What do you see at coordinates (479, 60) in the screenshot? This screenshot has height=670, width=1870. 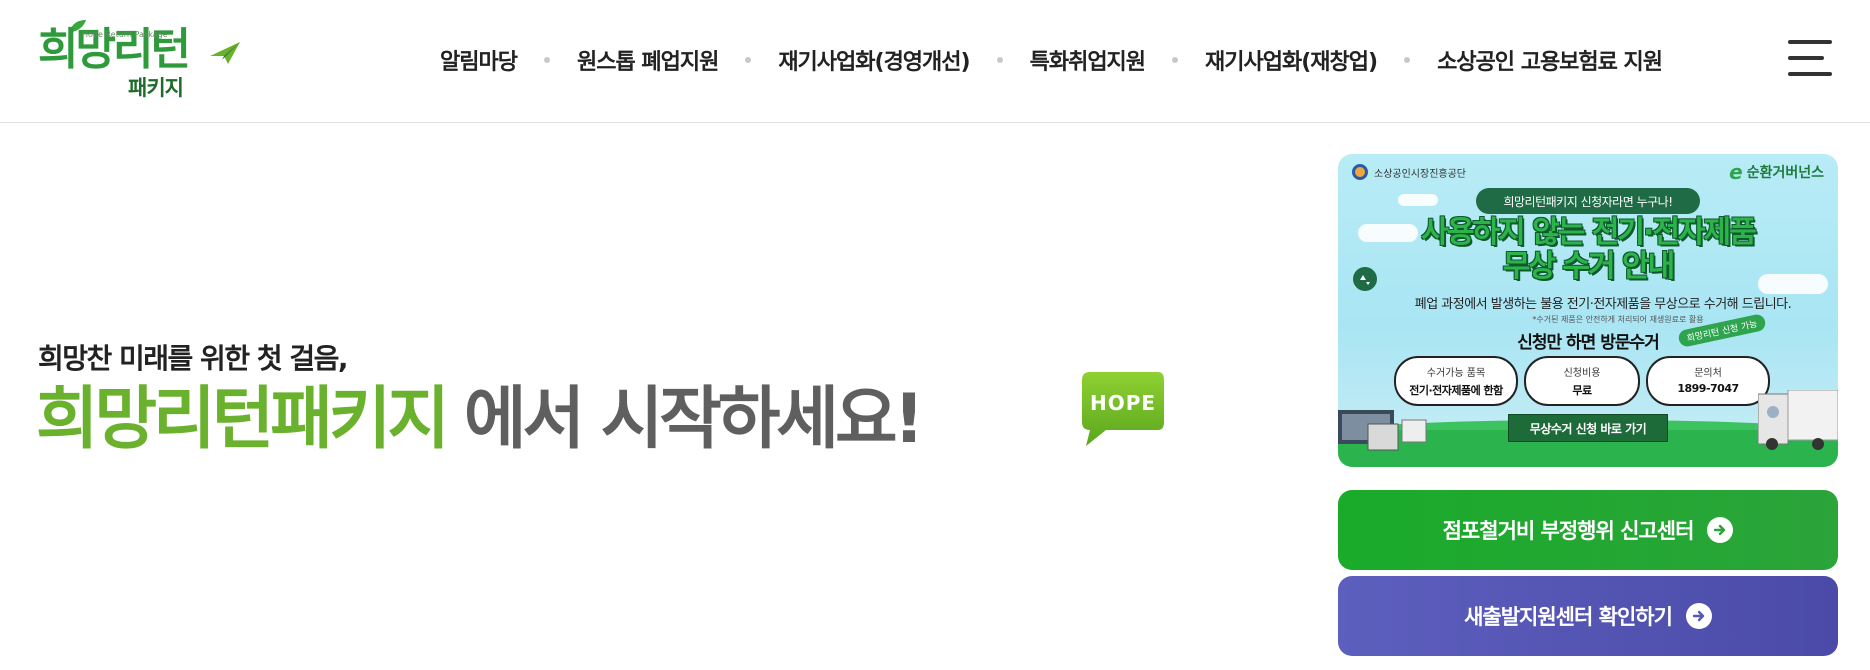 I see `nav-item-notice: 알림마당` at bounding box center [479, 60].